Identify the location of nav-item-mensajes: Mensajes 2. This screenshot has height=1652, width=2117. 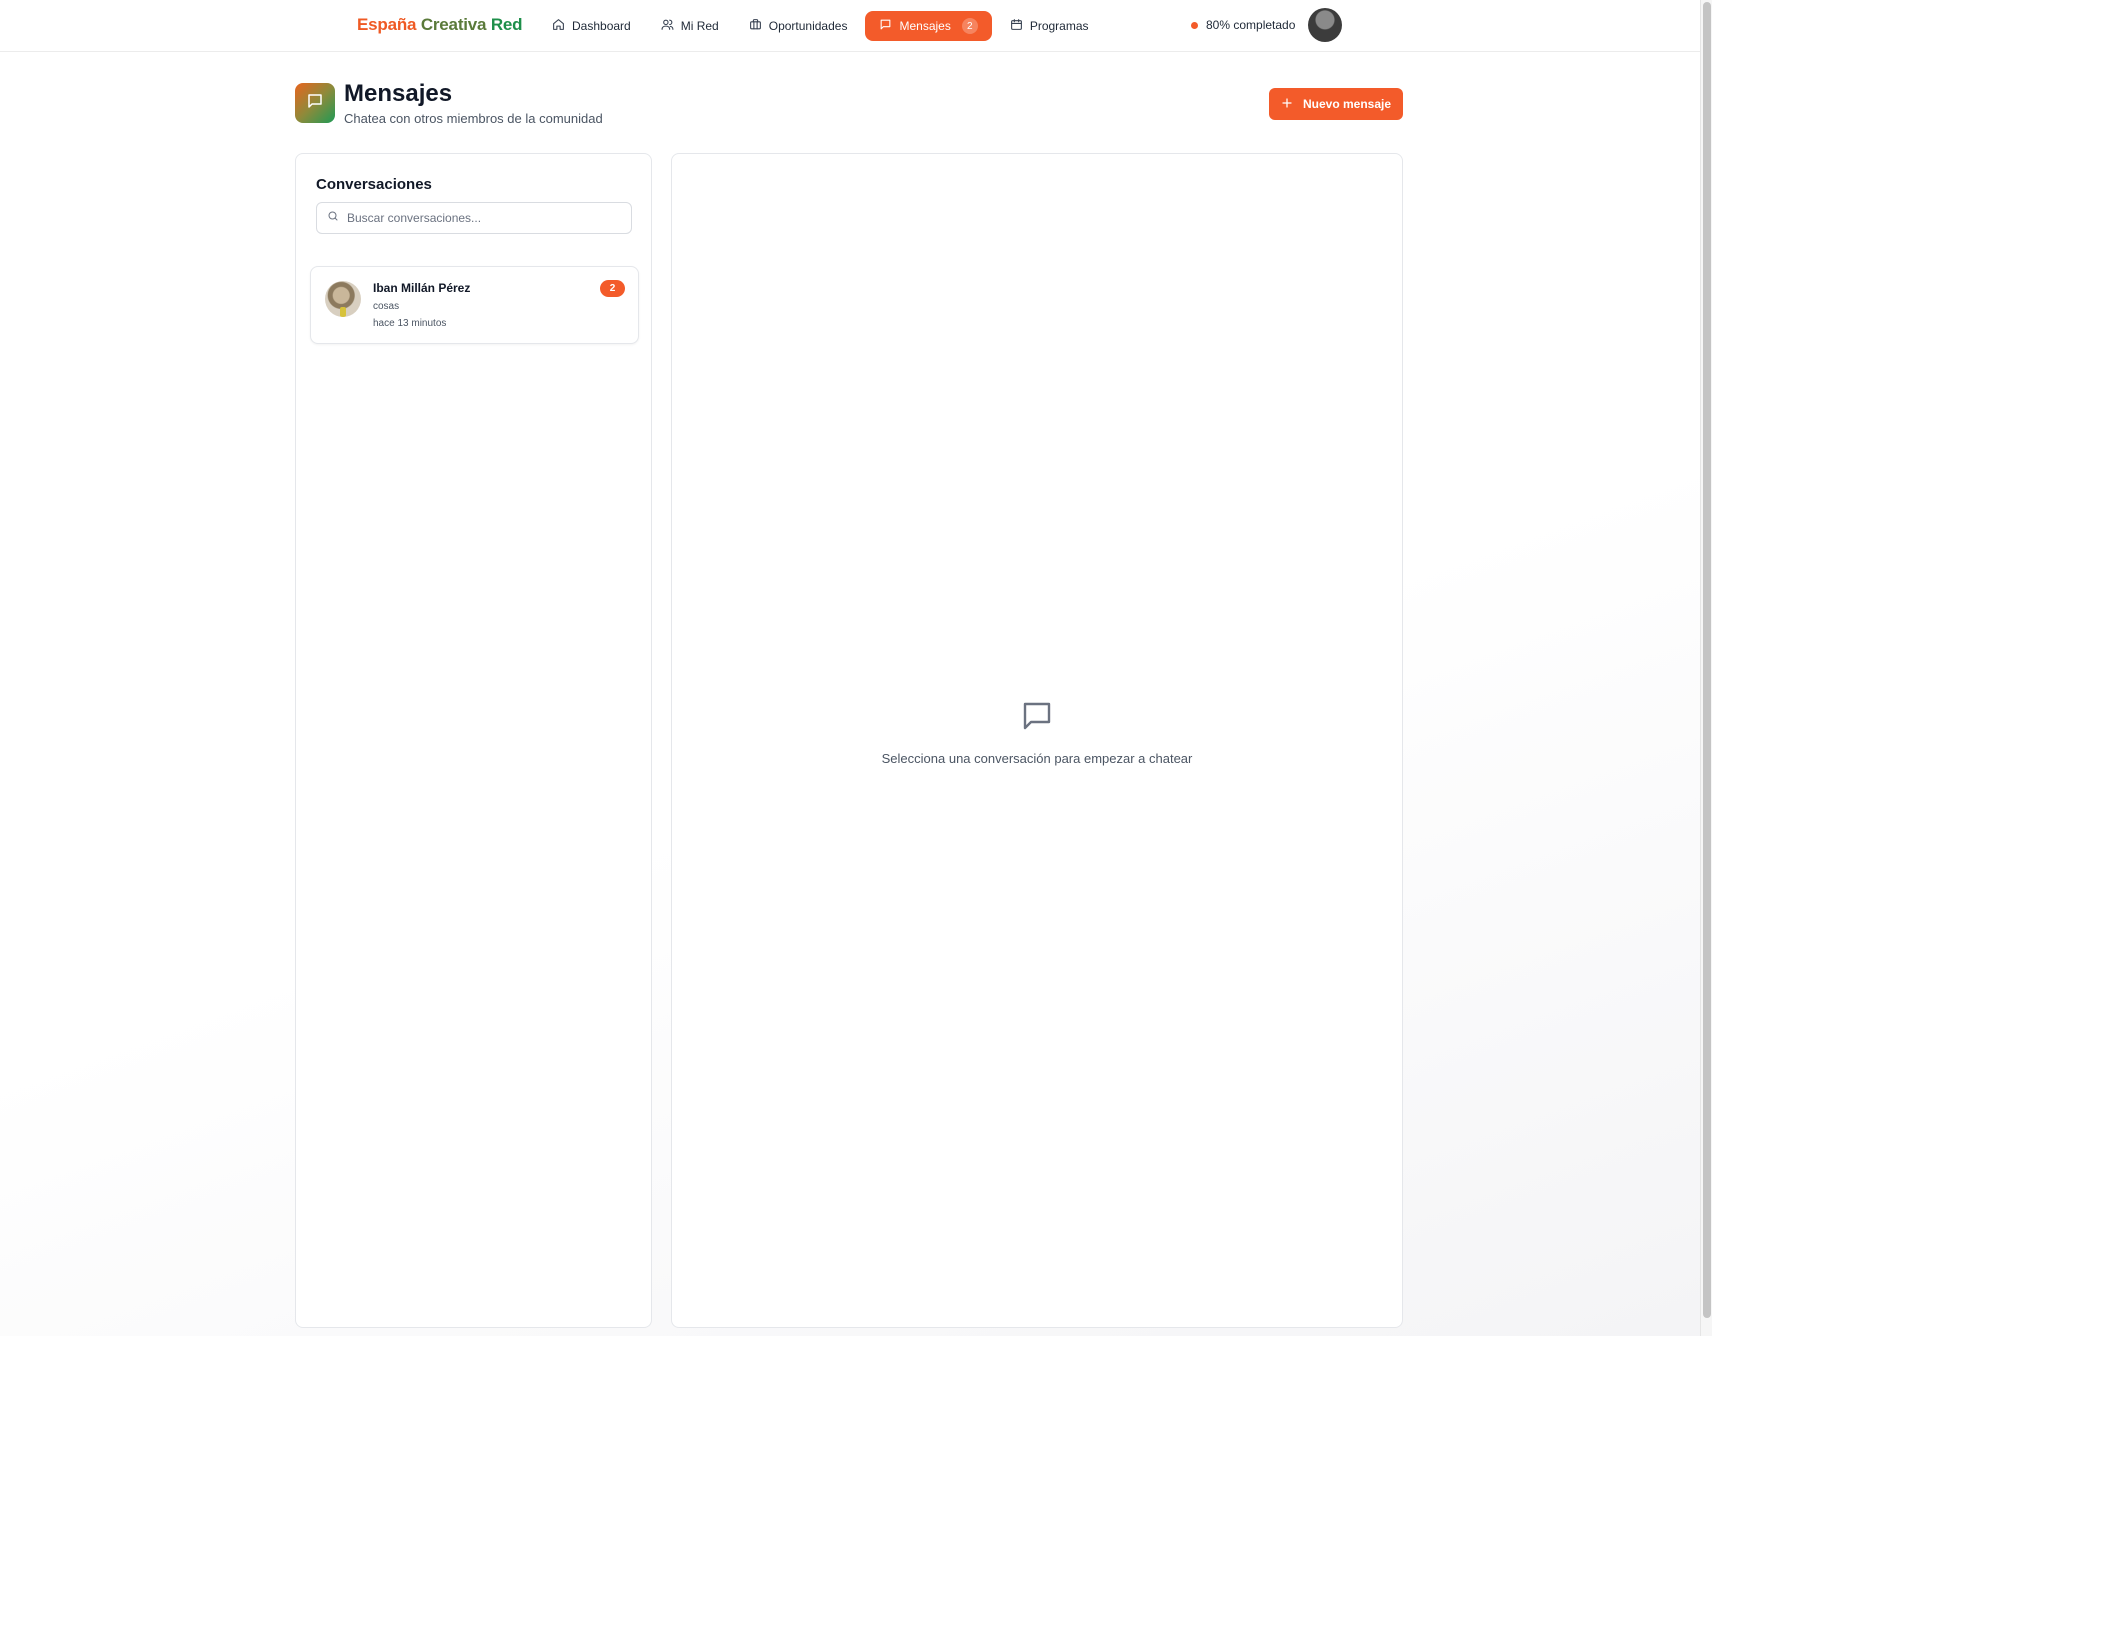
(928, 26).